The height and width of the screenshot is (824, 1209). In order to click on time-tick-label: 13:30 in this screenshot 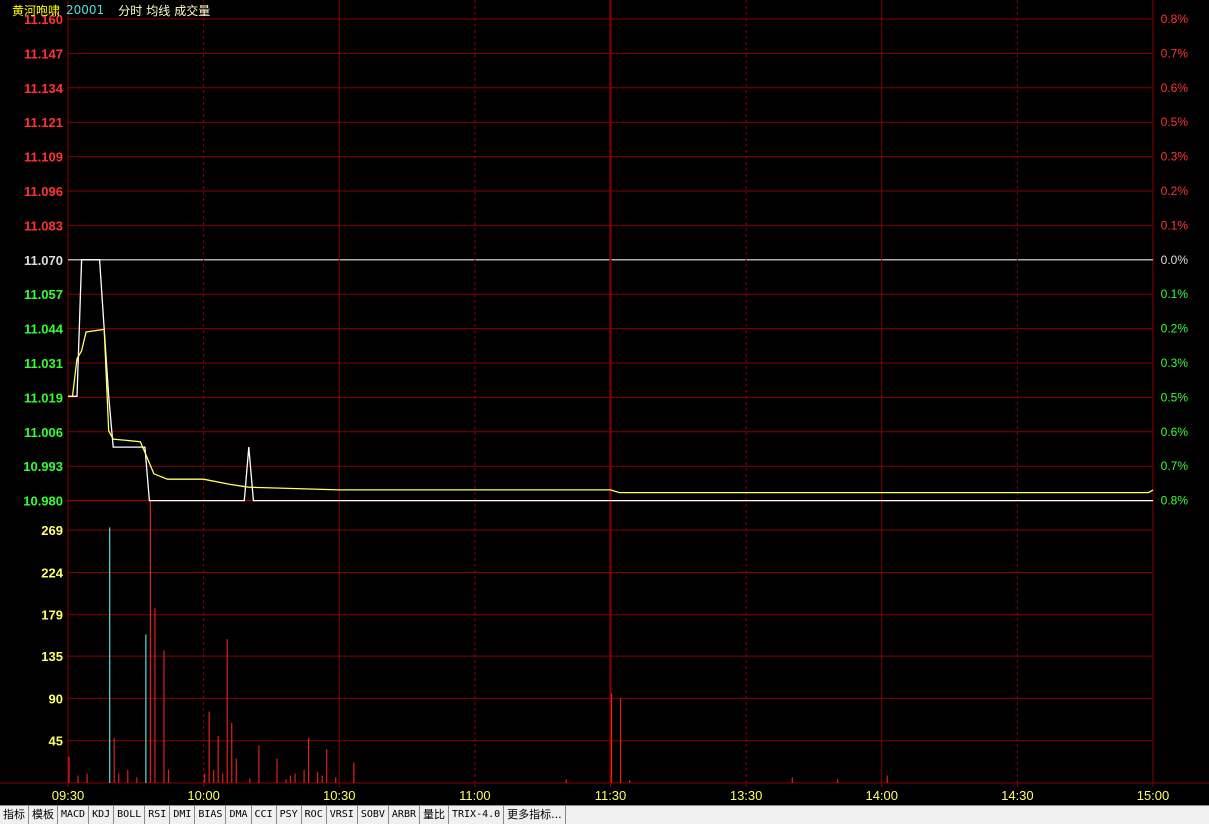, I will do `click(746, 795)`.